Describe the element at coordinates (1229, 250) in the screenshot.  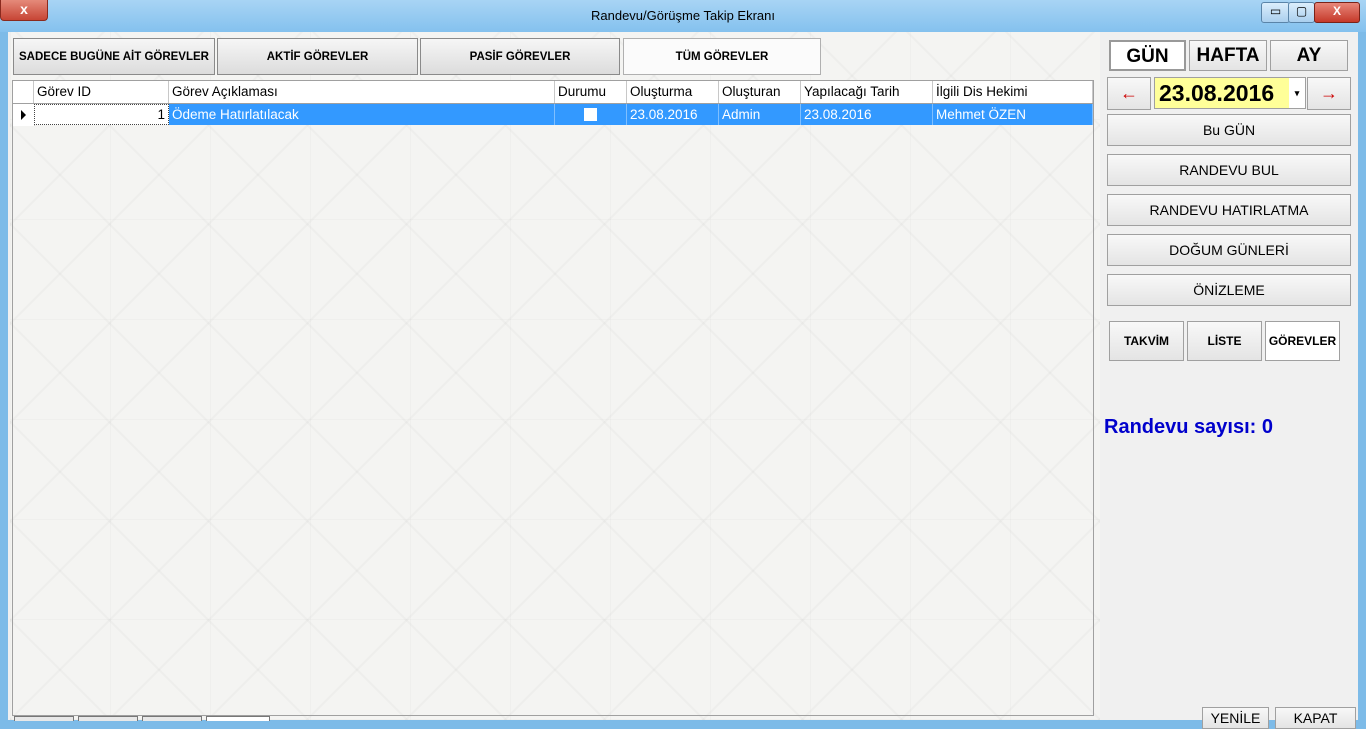
I see `birthdays-button: DOĞUM GÜNLERİ` at that location.